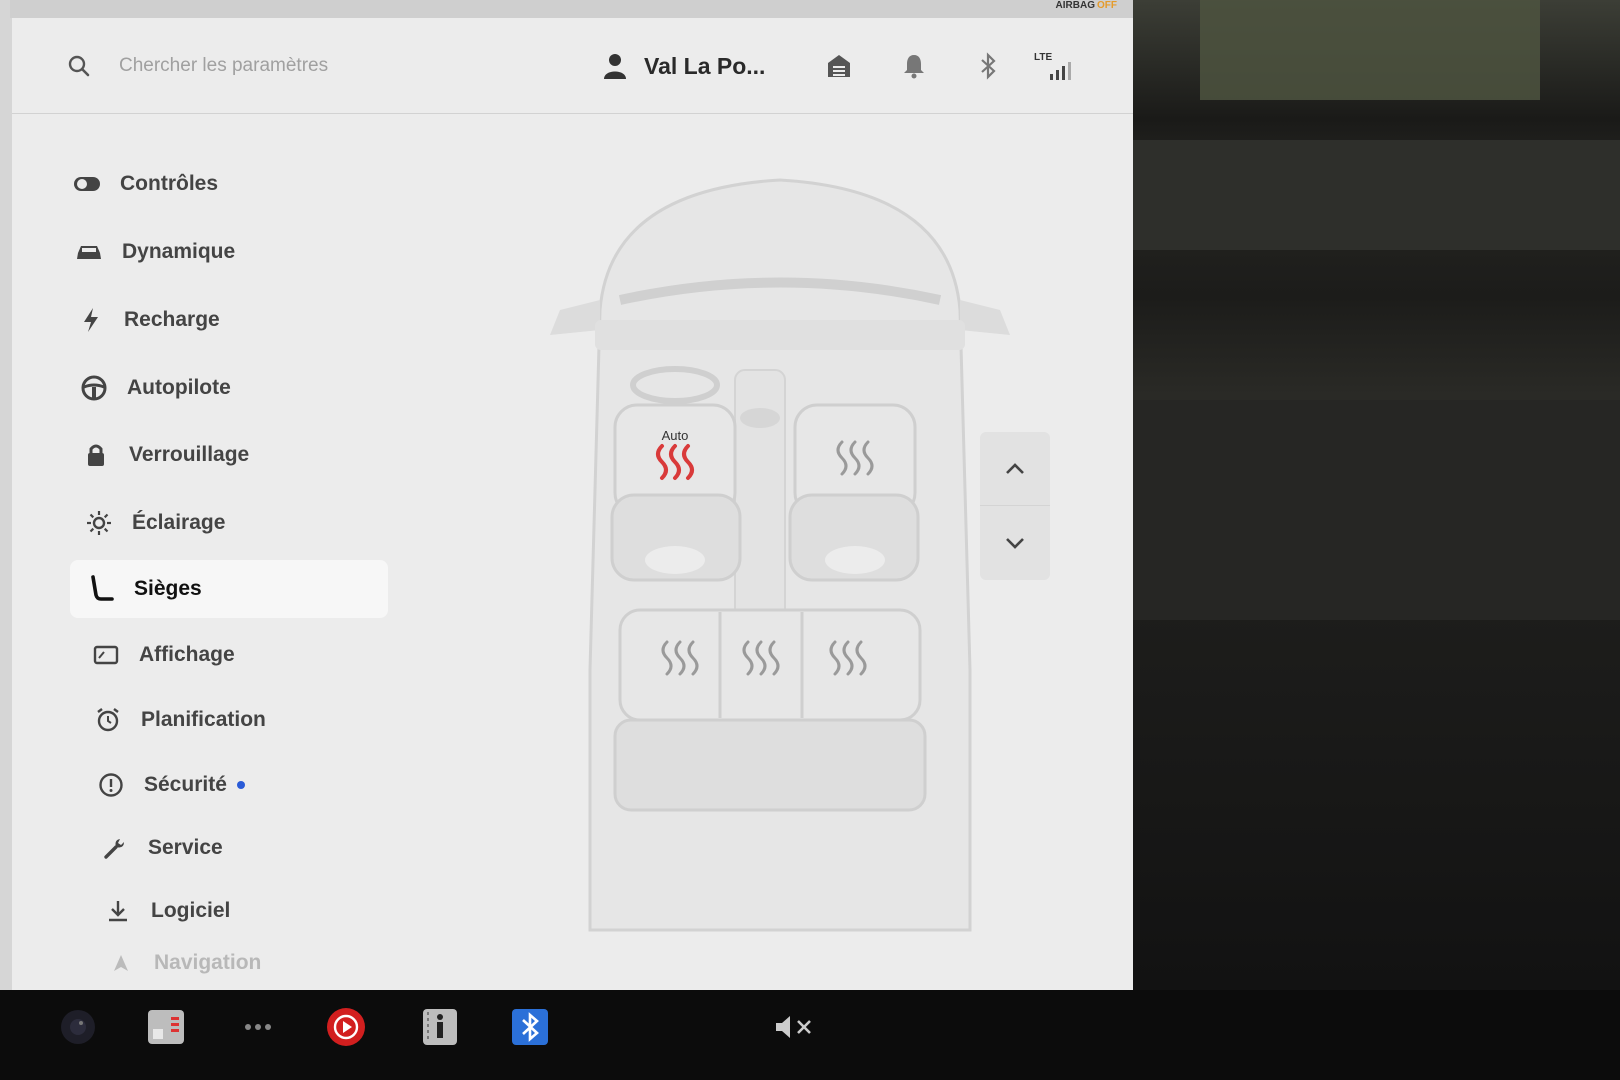 This screenshot has height=1080, width=1620. Describe the element at coordinates (675, 435) in the screenshot. I see `seat-heat-mode: Auto` at that location.